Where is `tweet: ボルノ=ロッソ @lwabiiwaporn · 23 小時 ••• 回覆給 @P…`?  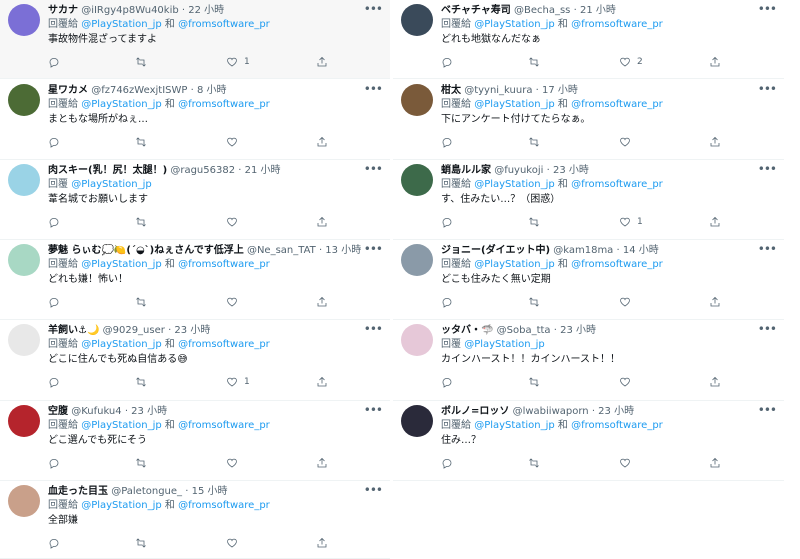 tweet: ボルノ=ロッソ @lwabiiwaporn · 23 小時 ••• 回覆給 @P… is located at coordinates (588, 441).